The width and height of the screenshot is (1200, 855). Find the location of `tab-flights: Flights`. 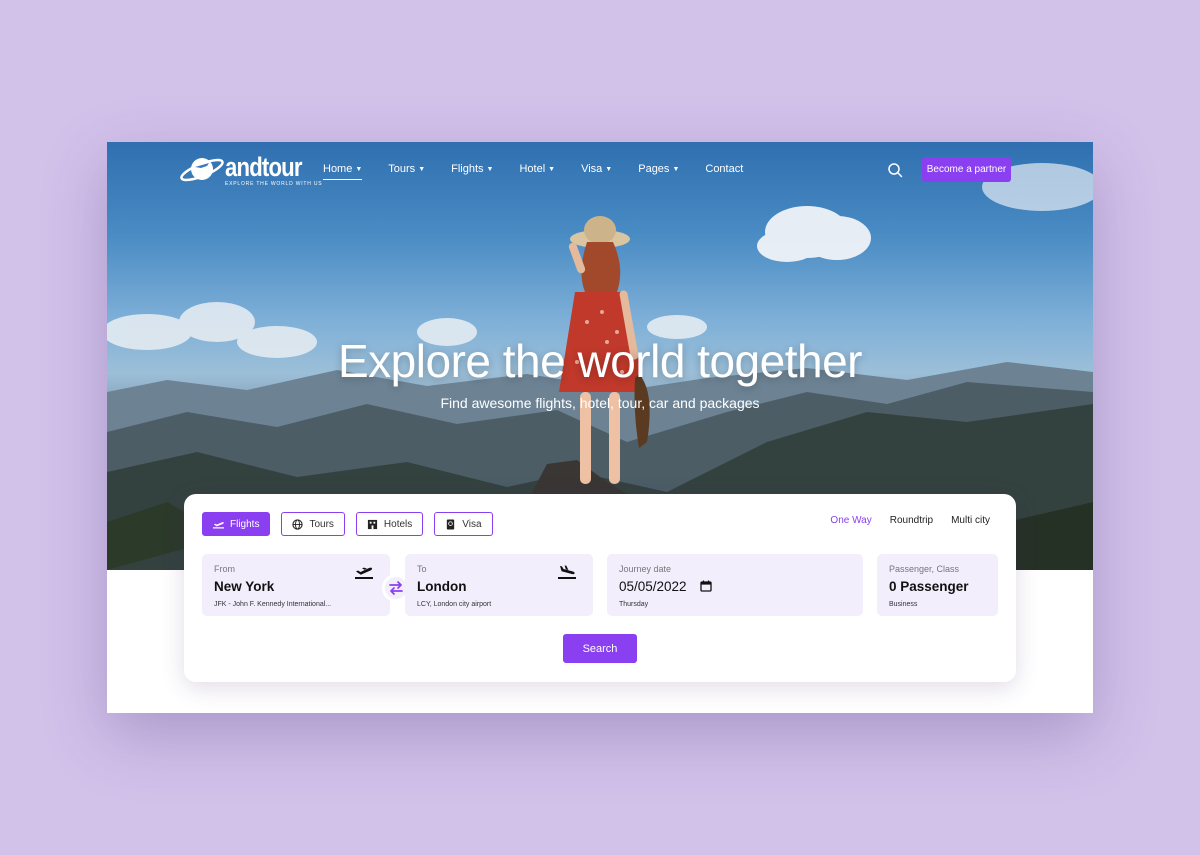

tab-flights: Flights is located at coordinates (236, 524).